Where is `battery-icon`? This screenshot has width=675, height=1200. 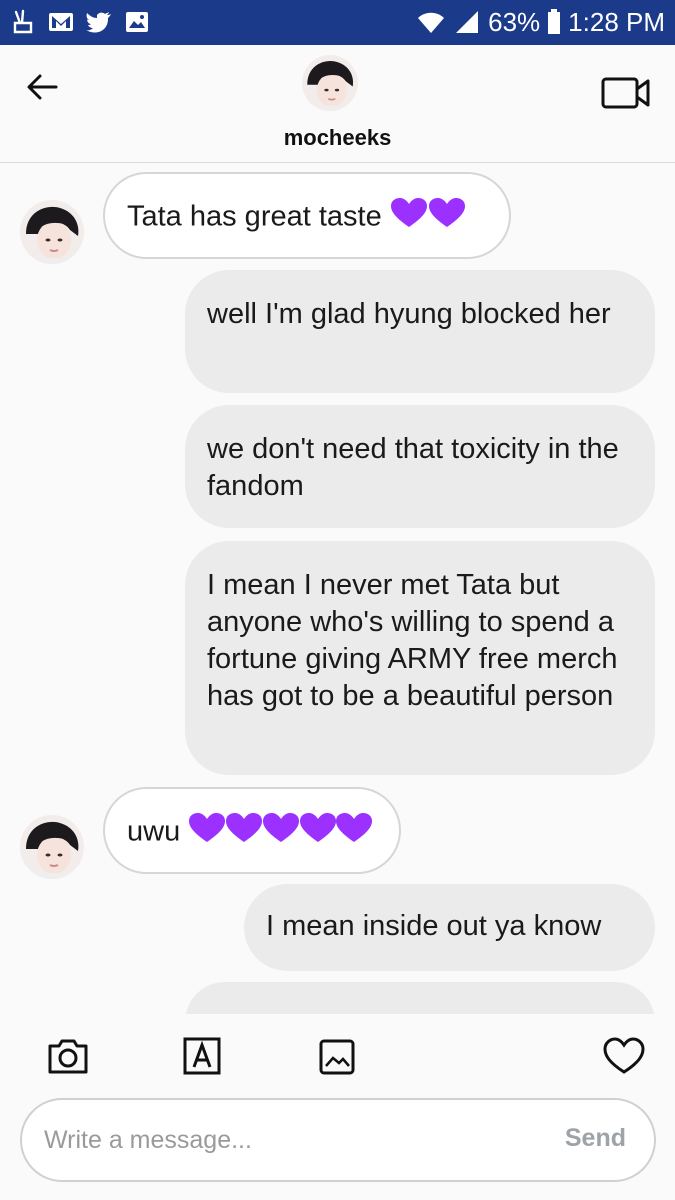 battery-icon is located at coordinates (554, 22).